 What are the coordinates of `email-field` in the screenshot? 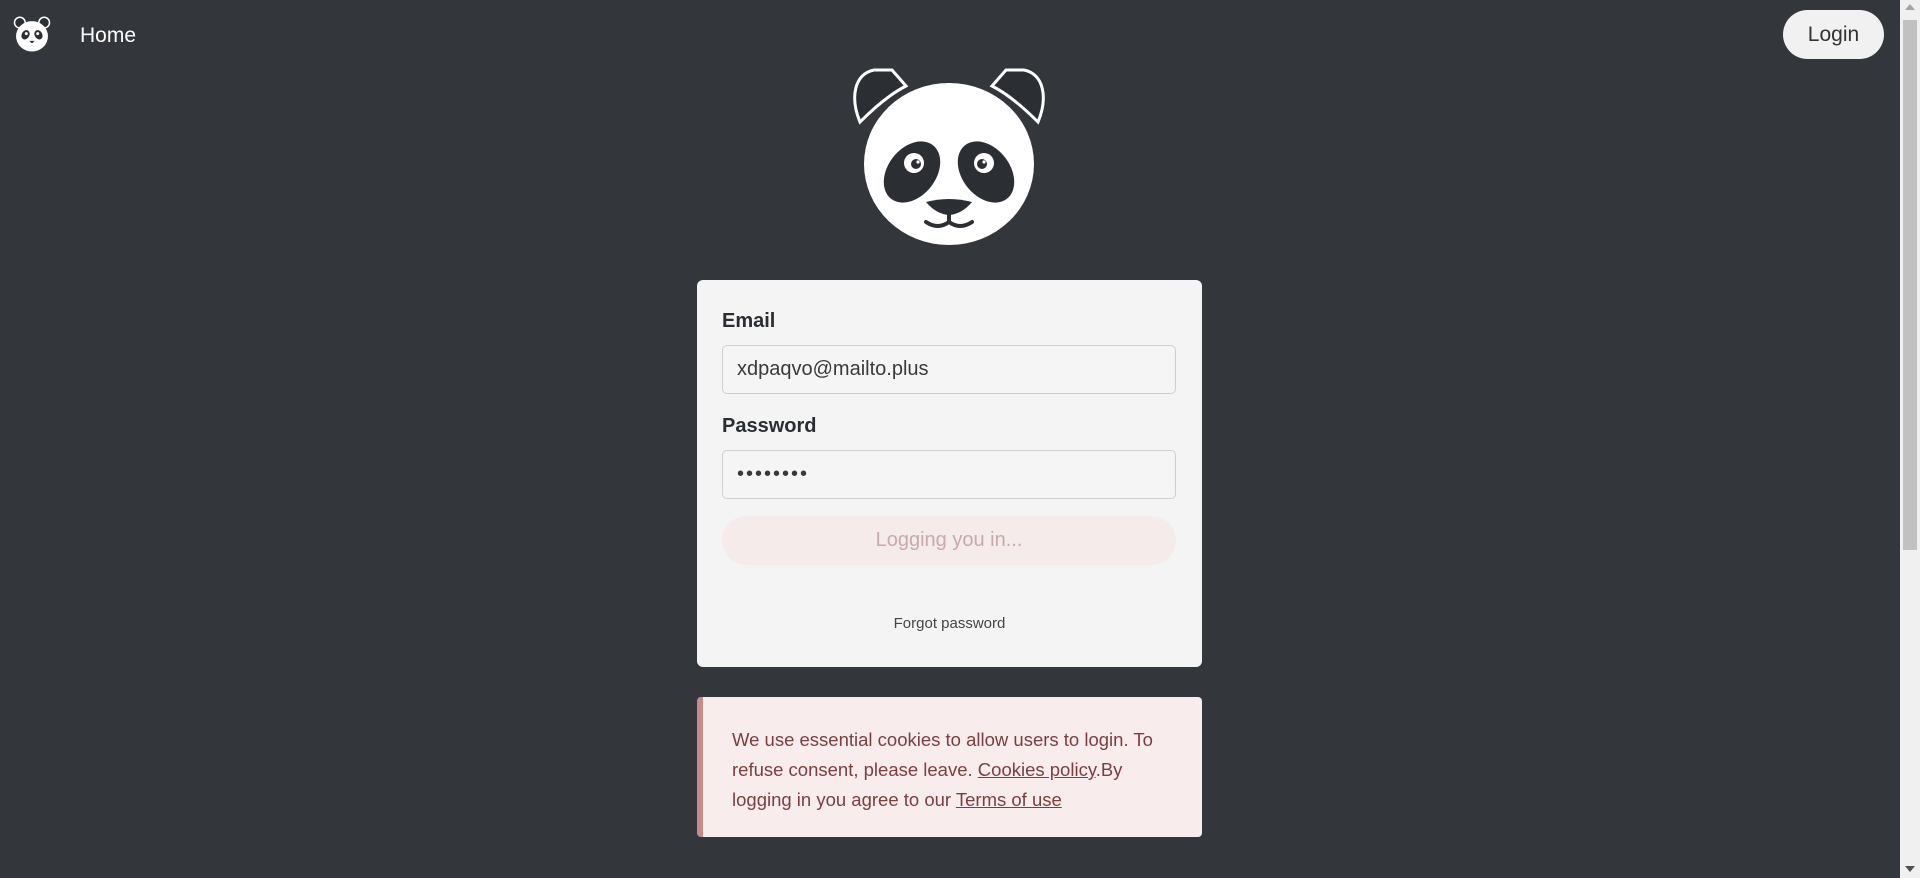 It's located at (949, 369).